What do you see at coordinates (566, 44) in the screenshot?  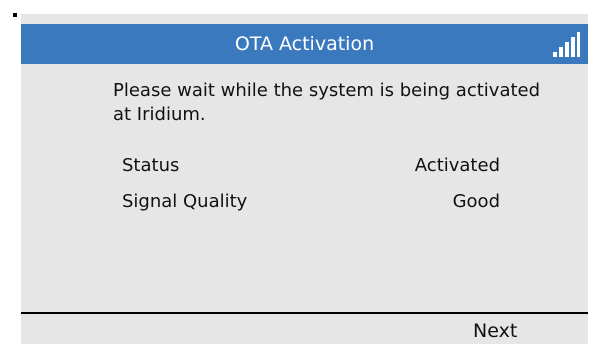 I see `signal-strength-icon` at bounding box center [566, 44].